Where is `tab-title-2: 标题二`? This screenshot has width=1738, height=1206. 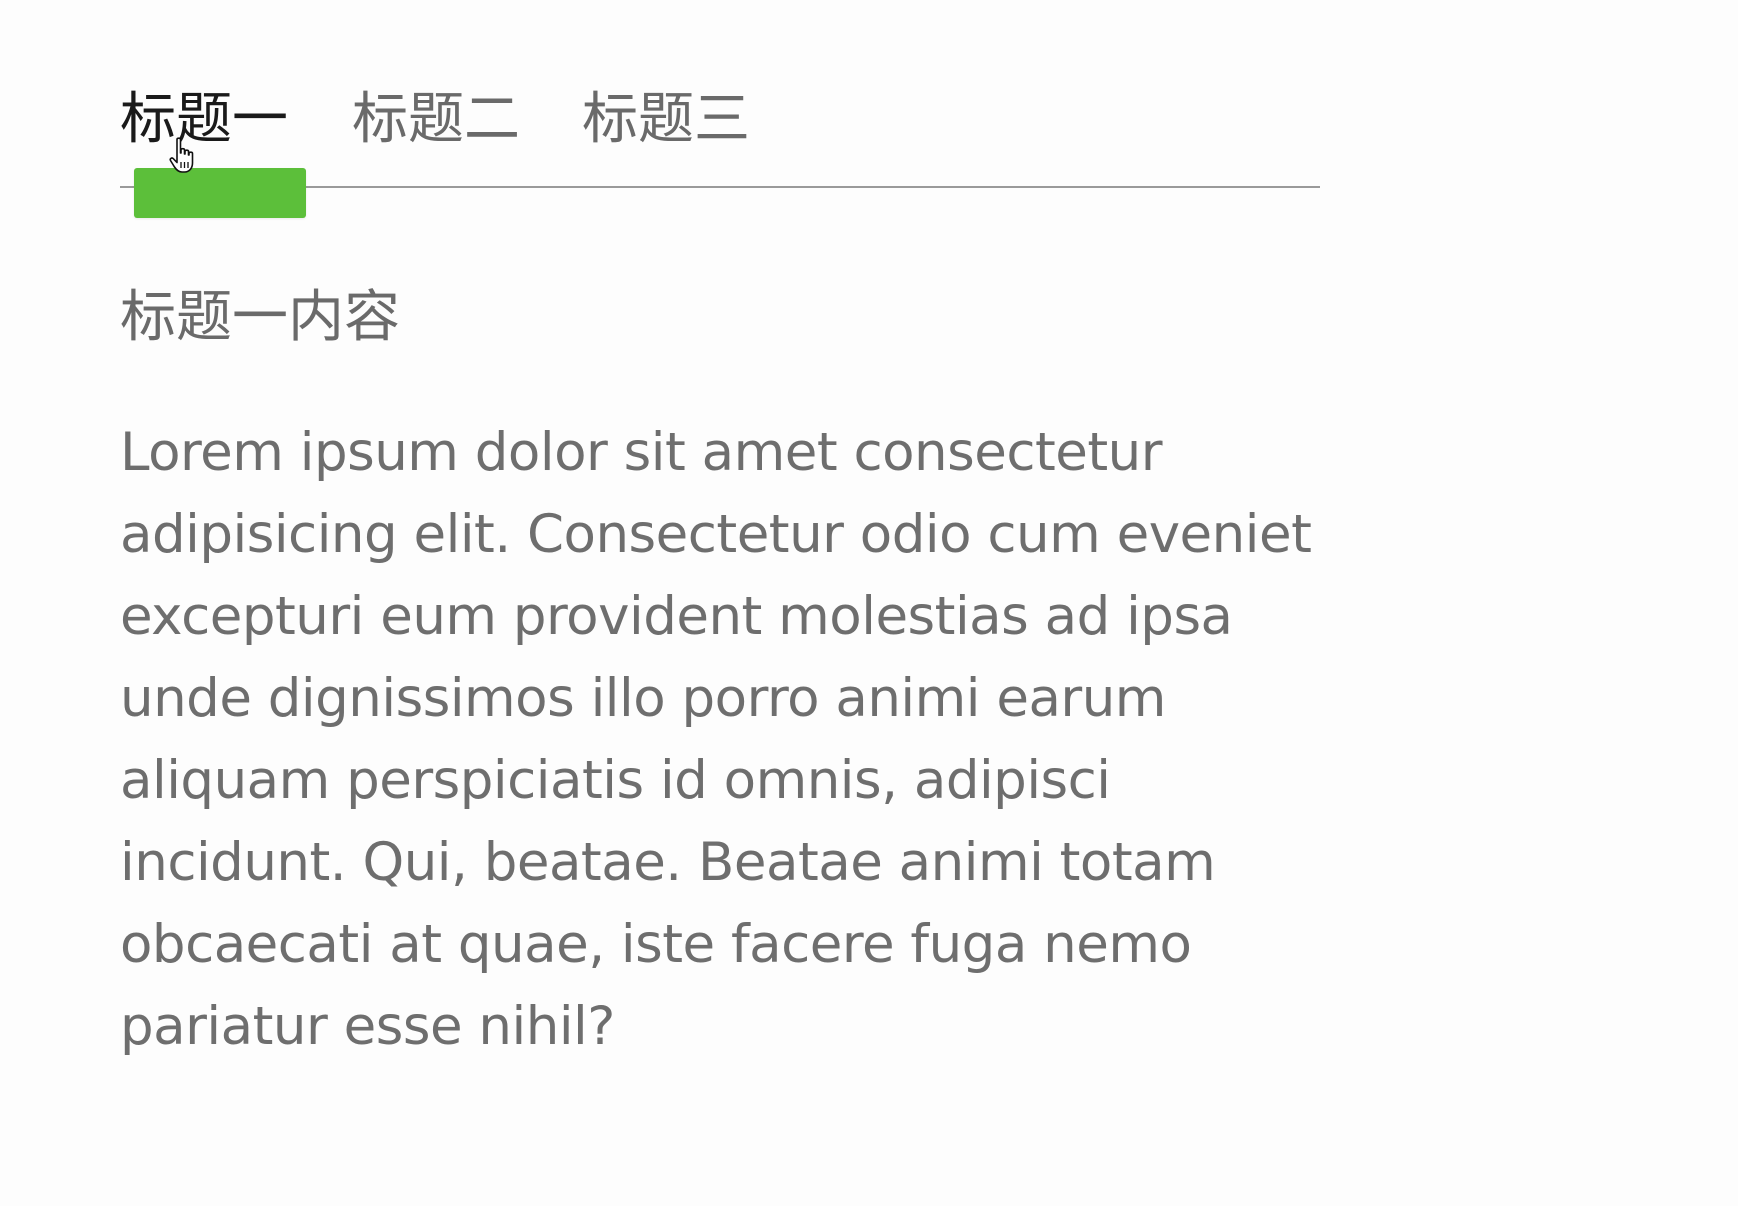 tab-title-2: 标题二 is located at coordinates (436, 120).